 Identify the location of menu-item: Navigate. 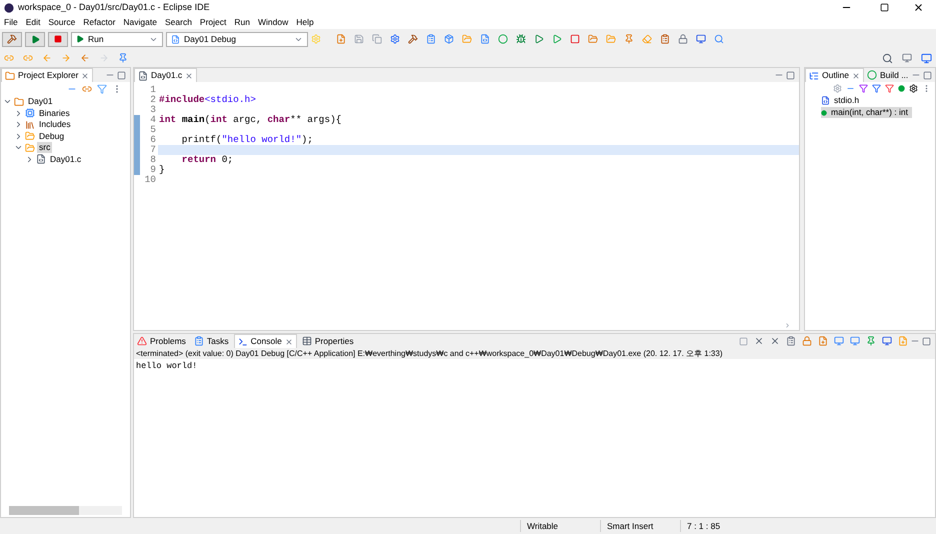
(140, 22).